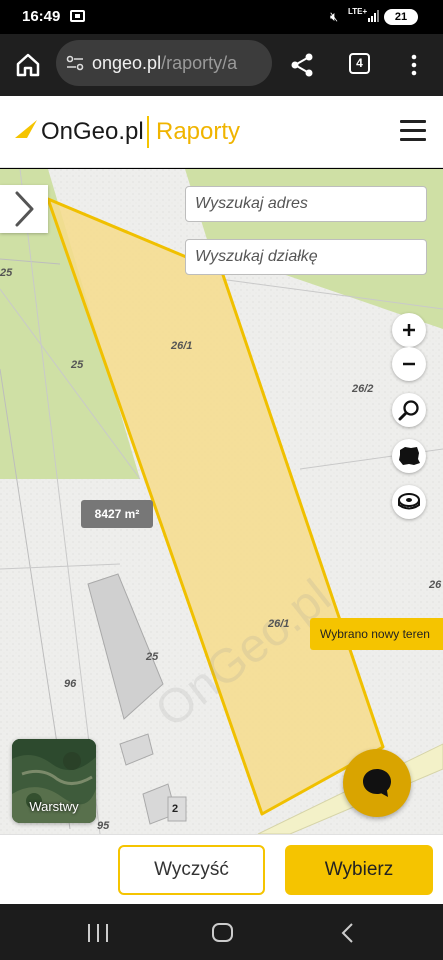  What do you see at coordinates (92, 132) in the screenshot?
I see `logo-text: OnGeo.pl` at bounding box center [92, 132].